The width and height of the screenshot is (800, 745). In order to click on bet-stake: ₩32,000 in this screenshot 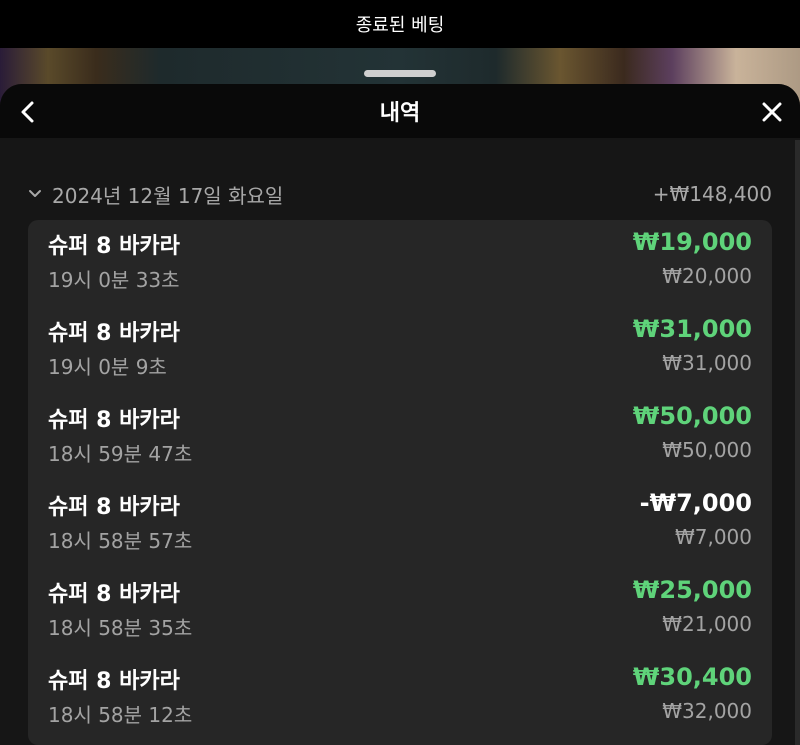, I will do `click(707, 711)`.